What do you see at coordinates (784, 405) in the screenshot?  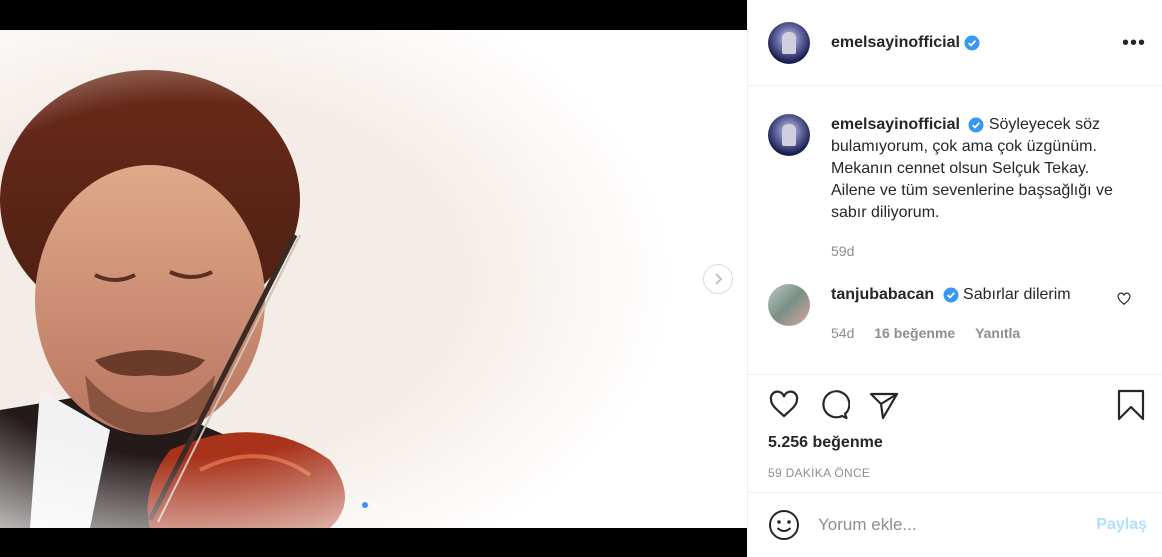 I see `like-heart-icon` at bounding box center [784, 405].